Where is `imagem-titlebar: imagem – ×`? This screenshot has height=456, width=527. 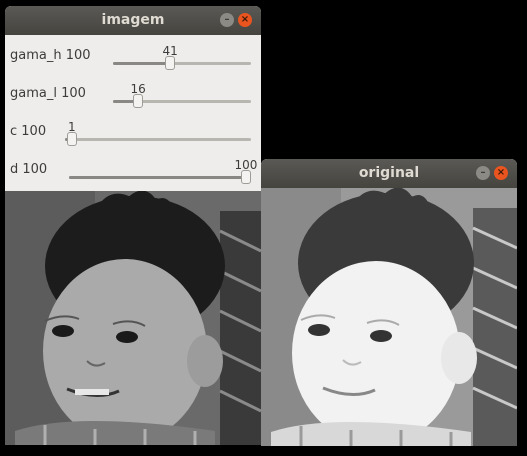 imagem-titlebar: imagem – × is located at coordinates (133, 20).